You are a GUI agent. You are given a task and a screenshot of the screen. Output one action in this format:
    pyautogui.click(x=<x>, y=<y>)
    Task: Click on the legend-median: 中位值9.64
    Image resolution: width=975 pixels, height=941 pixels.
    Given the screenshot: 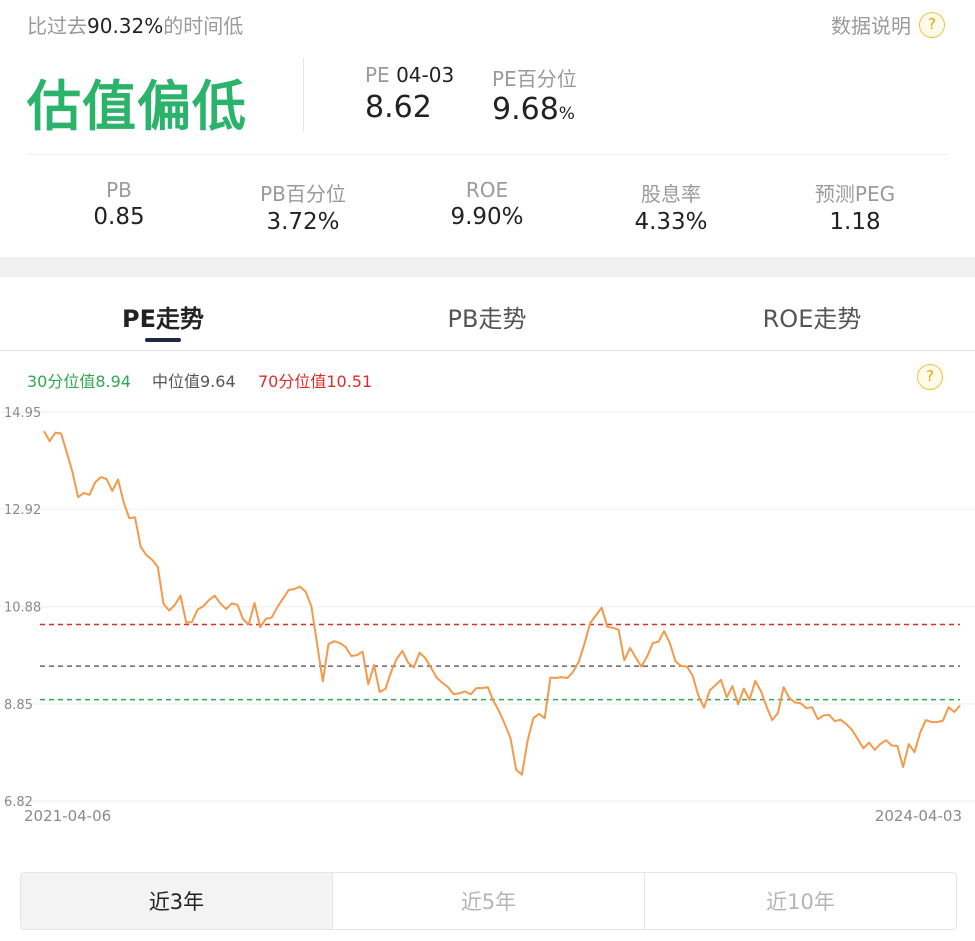 What is the action you would take?
    pyautogui.click(x=194, y=381)
    